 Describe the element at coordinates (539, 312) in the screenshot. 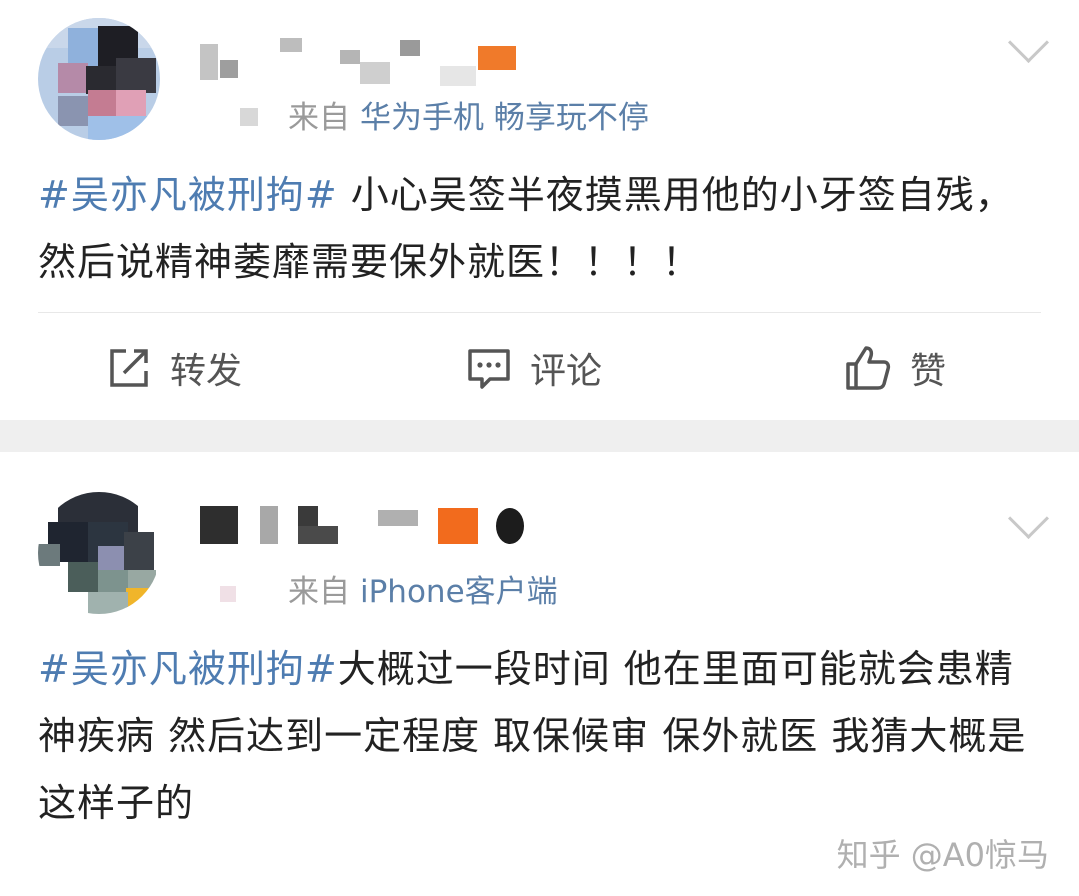

I see `divider` at that location.